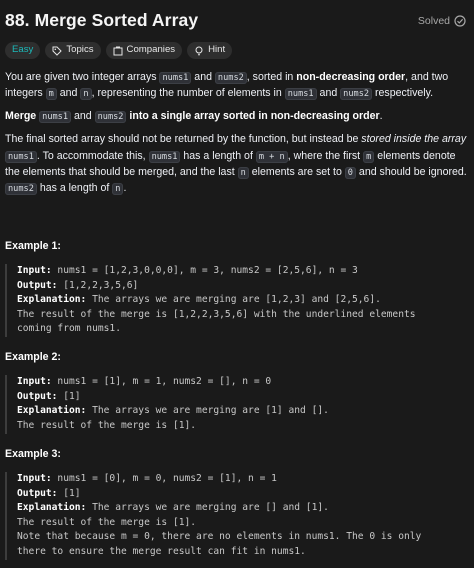  Describe the element at coordinates (33, 357) in the screenshot. I see `example-2-title: Example 2:` at that location.